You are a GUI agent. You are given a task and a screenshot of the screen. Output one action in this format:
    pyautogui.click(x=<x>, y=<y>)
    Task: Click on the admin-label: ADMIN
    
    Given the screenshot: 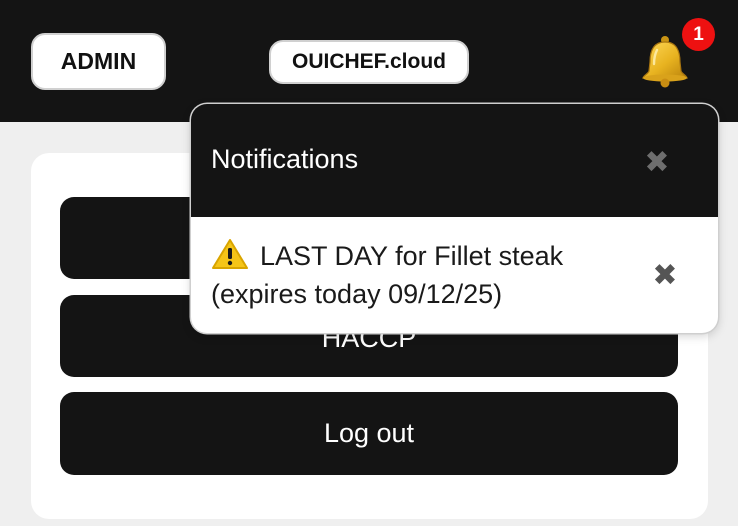 What is the action you would take?
    pyautogui.click(x=98, y=61)
    